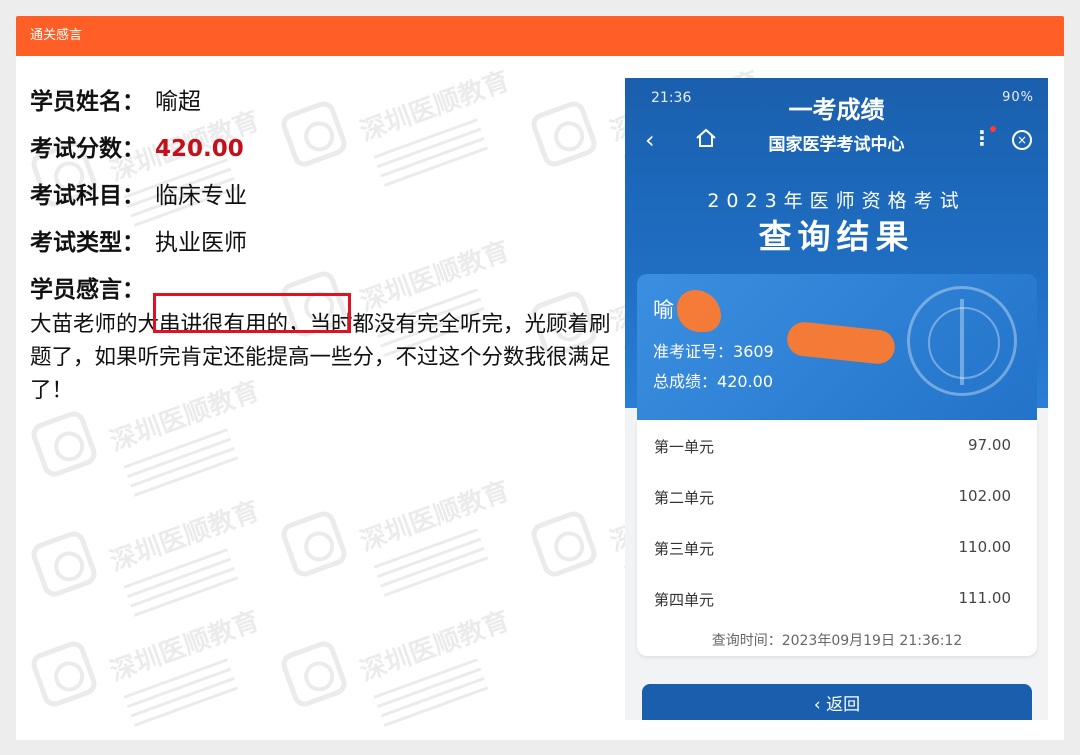 This screenshot has width=1080, height=755. Describe the element at coordinates (985, 598) in the screenshot. I see `unit-score: 111.00` at that location.